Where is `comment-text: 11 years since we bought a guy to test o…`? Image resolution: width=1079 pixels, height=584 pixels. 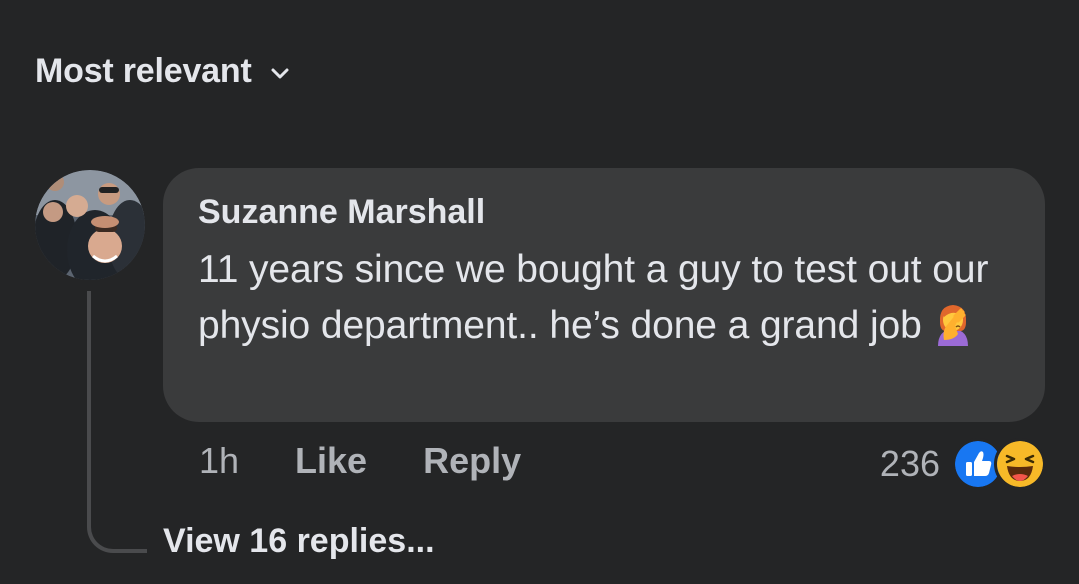
comment-text: 11 years since we bought a guy to test o… is located at coordinates (604, 298).